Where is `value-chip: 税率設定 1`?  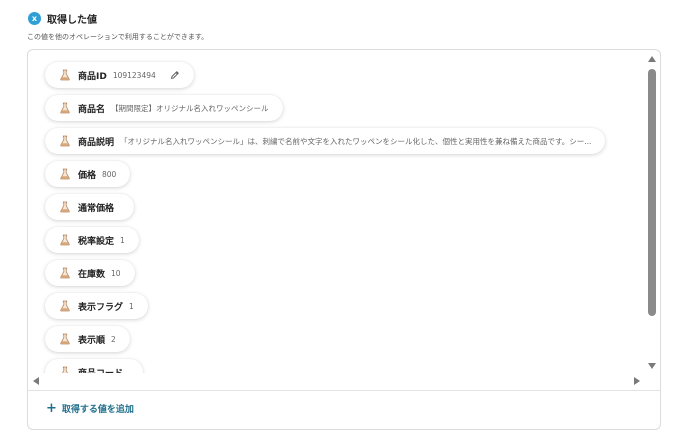
value-chip: 税率設定 1 is located at coordinates (92, 240).